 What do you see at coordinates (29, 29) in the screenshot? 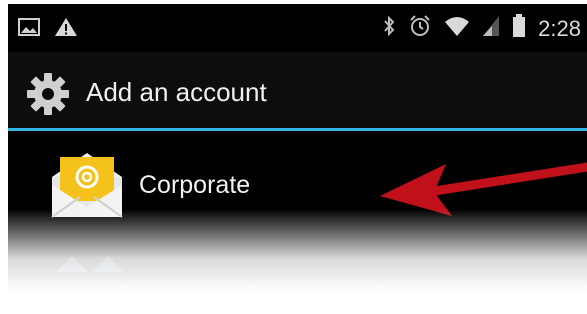
I see `image-notification-icon` at bounding box center [29, 29].